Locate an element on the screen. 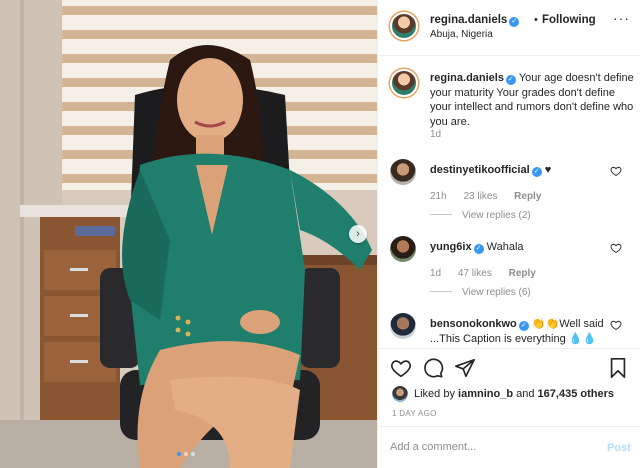  comment-body: Wahala is located at coordinates (505, 247).